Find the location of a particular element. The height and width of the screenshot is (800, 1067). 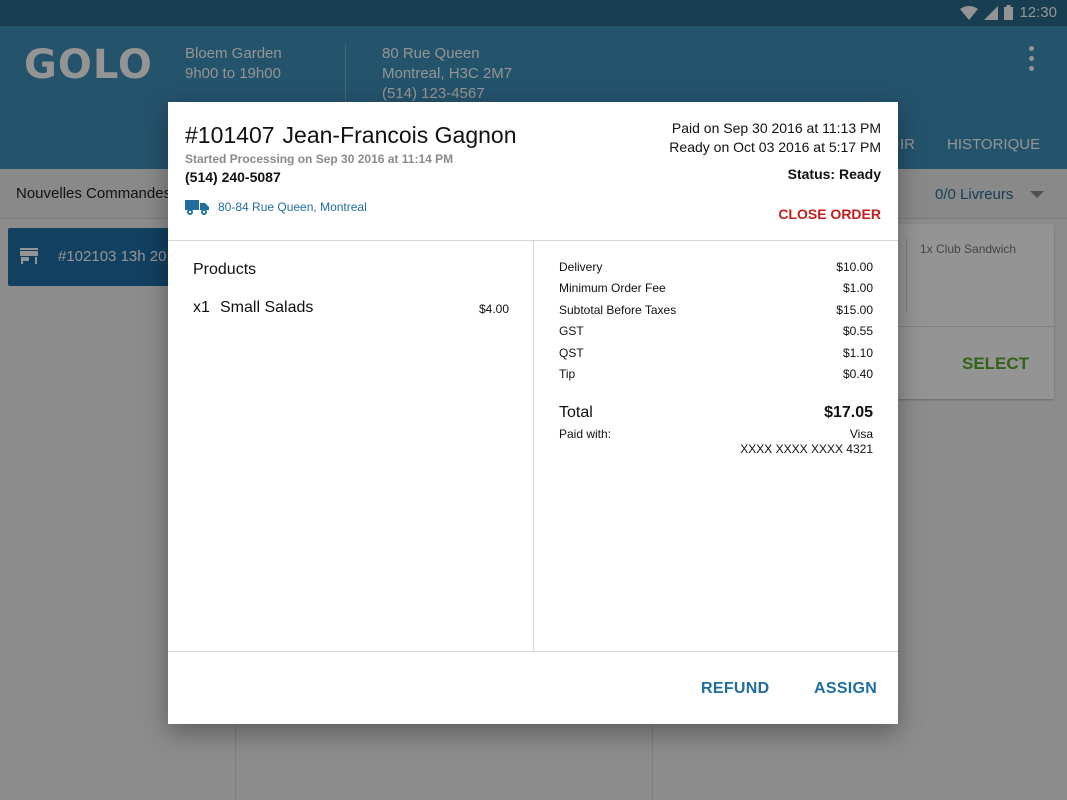

fee-label: Minimum Order Fee is located at coordinates (612, 288).